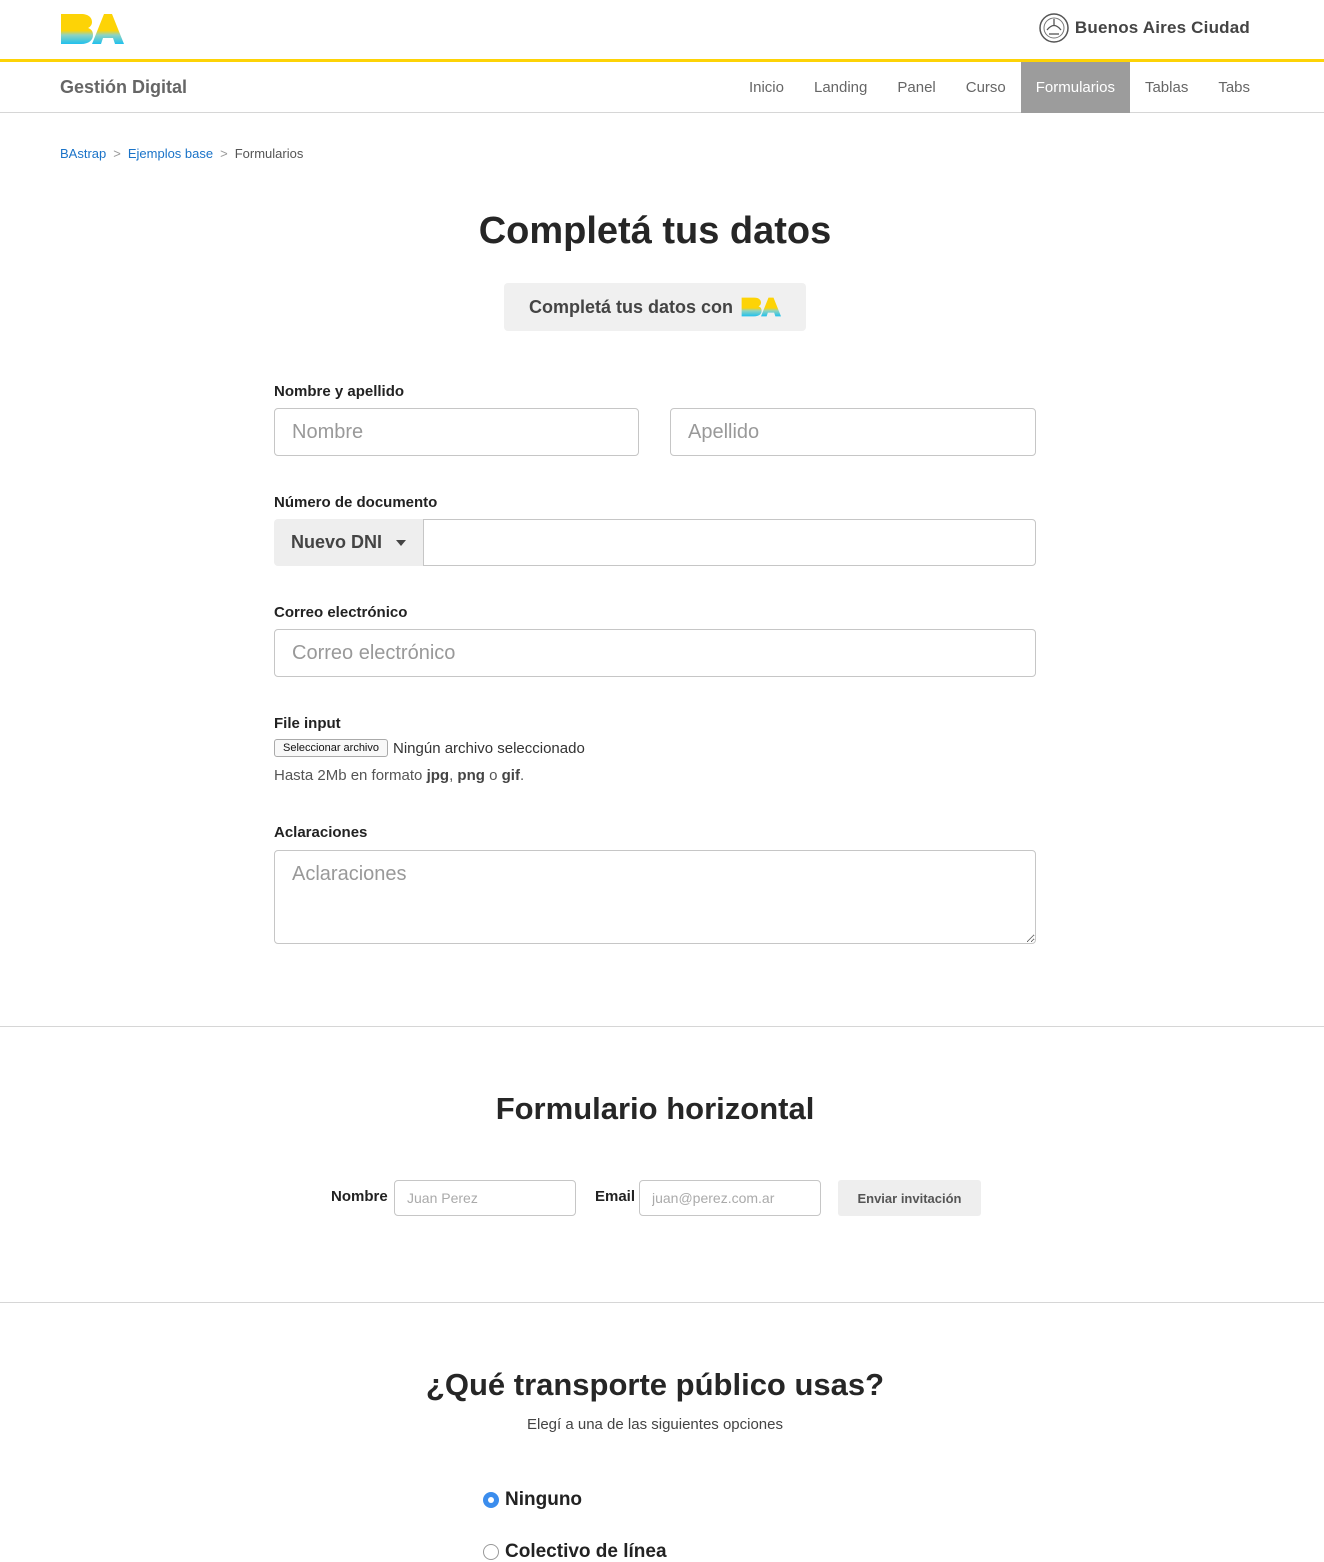 The width and height of the screenshot is (1324, 1562). I want to click on radio-label: Ninguno, so click(544, 1499).